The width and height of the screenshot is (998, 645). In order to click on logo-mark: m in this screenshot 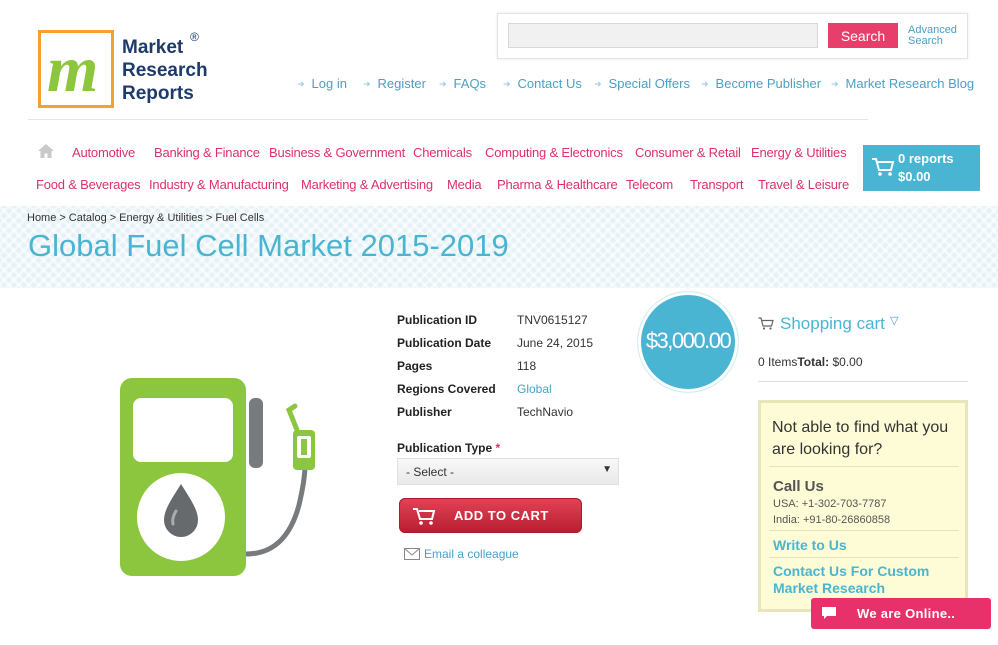, I will do `click(76, 69)`.